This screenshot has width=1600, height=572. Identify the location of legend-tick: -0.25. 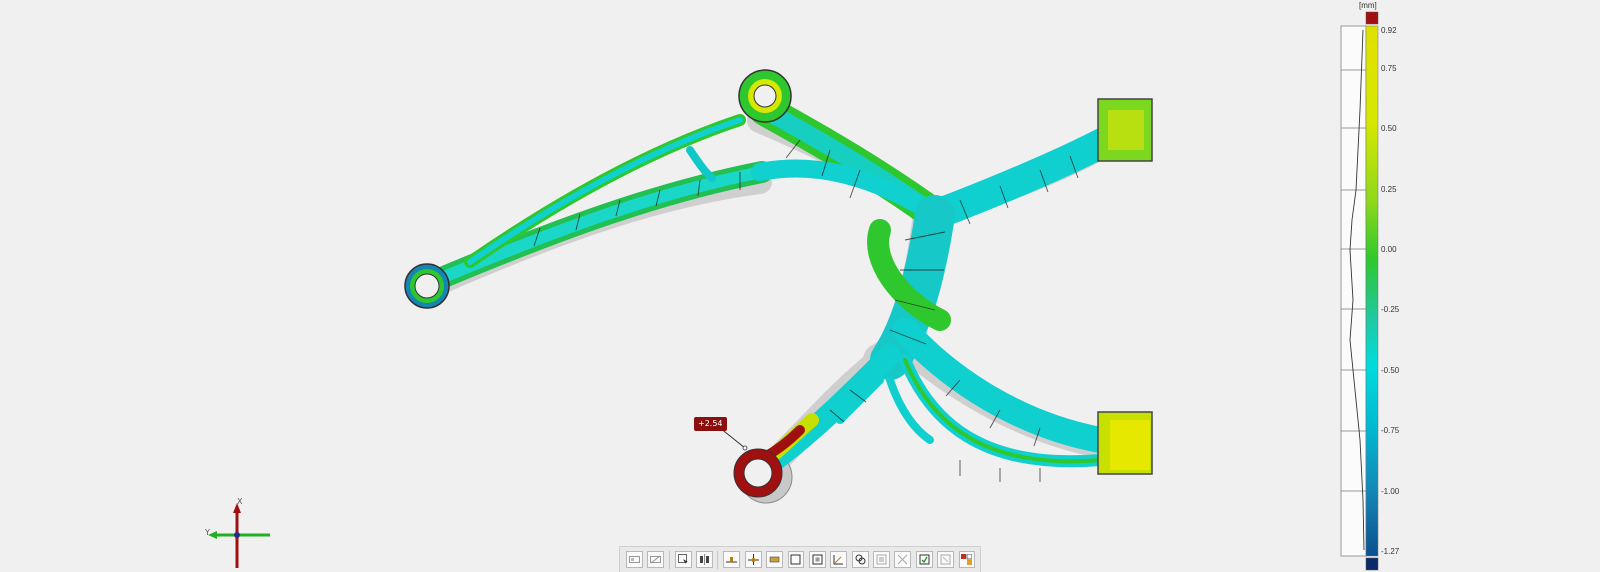
(1390, 309).